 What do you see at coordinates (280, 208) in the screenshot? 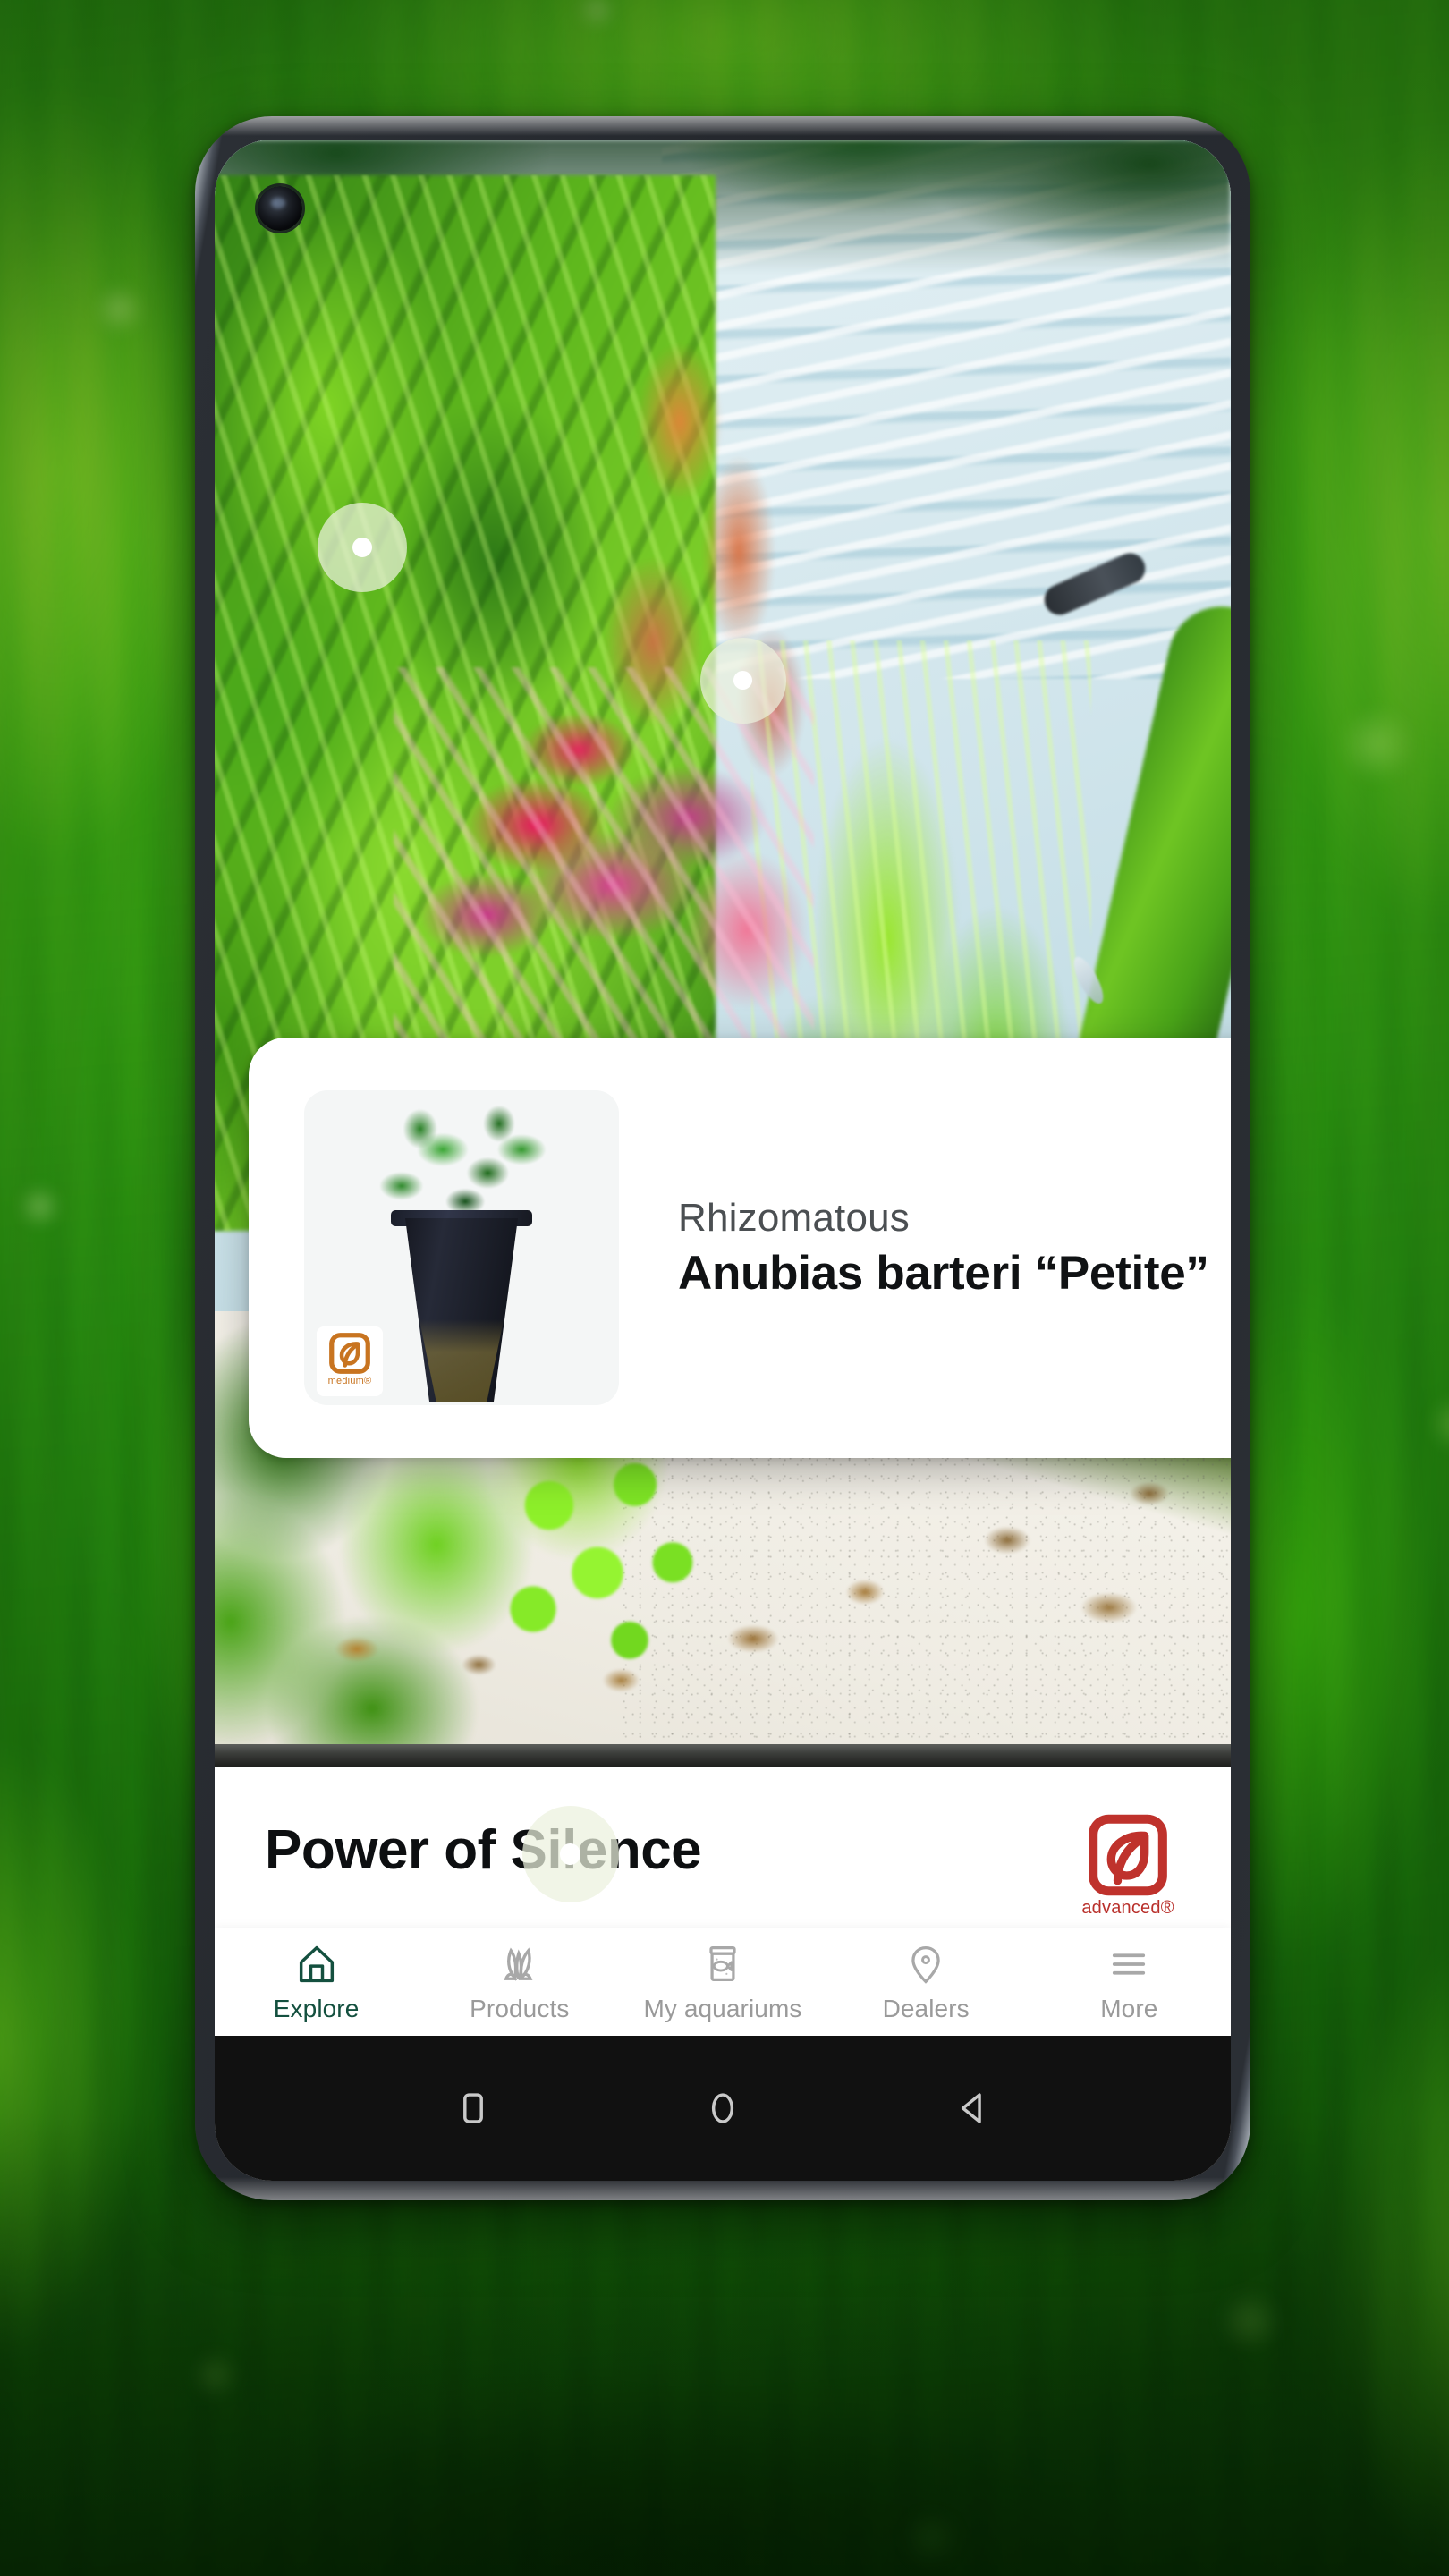
I see `punch-hole-camera` at bounding box center [280, 208].